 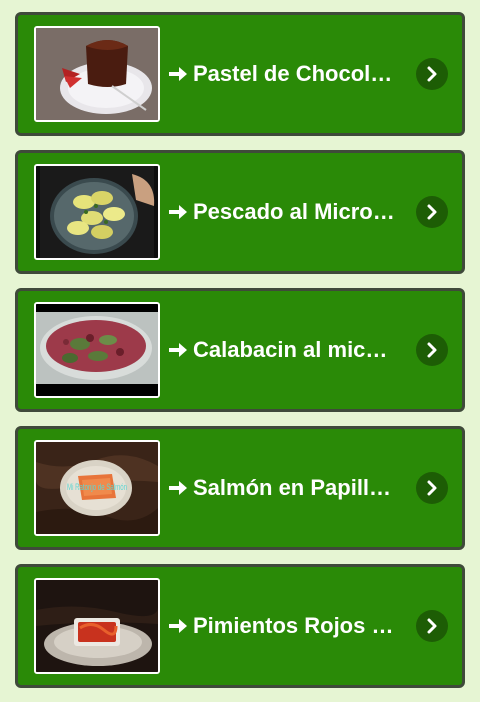 I want to click on recipe-title: Pescado al Microondas, so click(x=294, y=211).